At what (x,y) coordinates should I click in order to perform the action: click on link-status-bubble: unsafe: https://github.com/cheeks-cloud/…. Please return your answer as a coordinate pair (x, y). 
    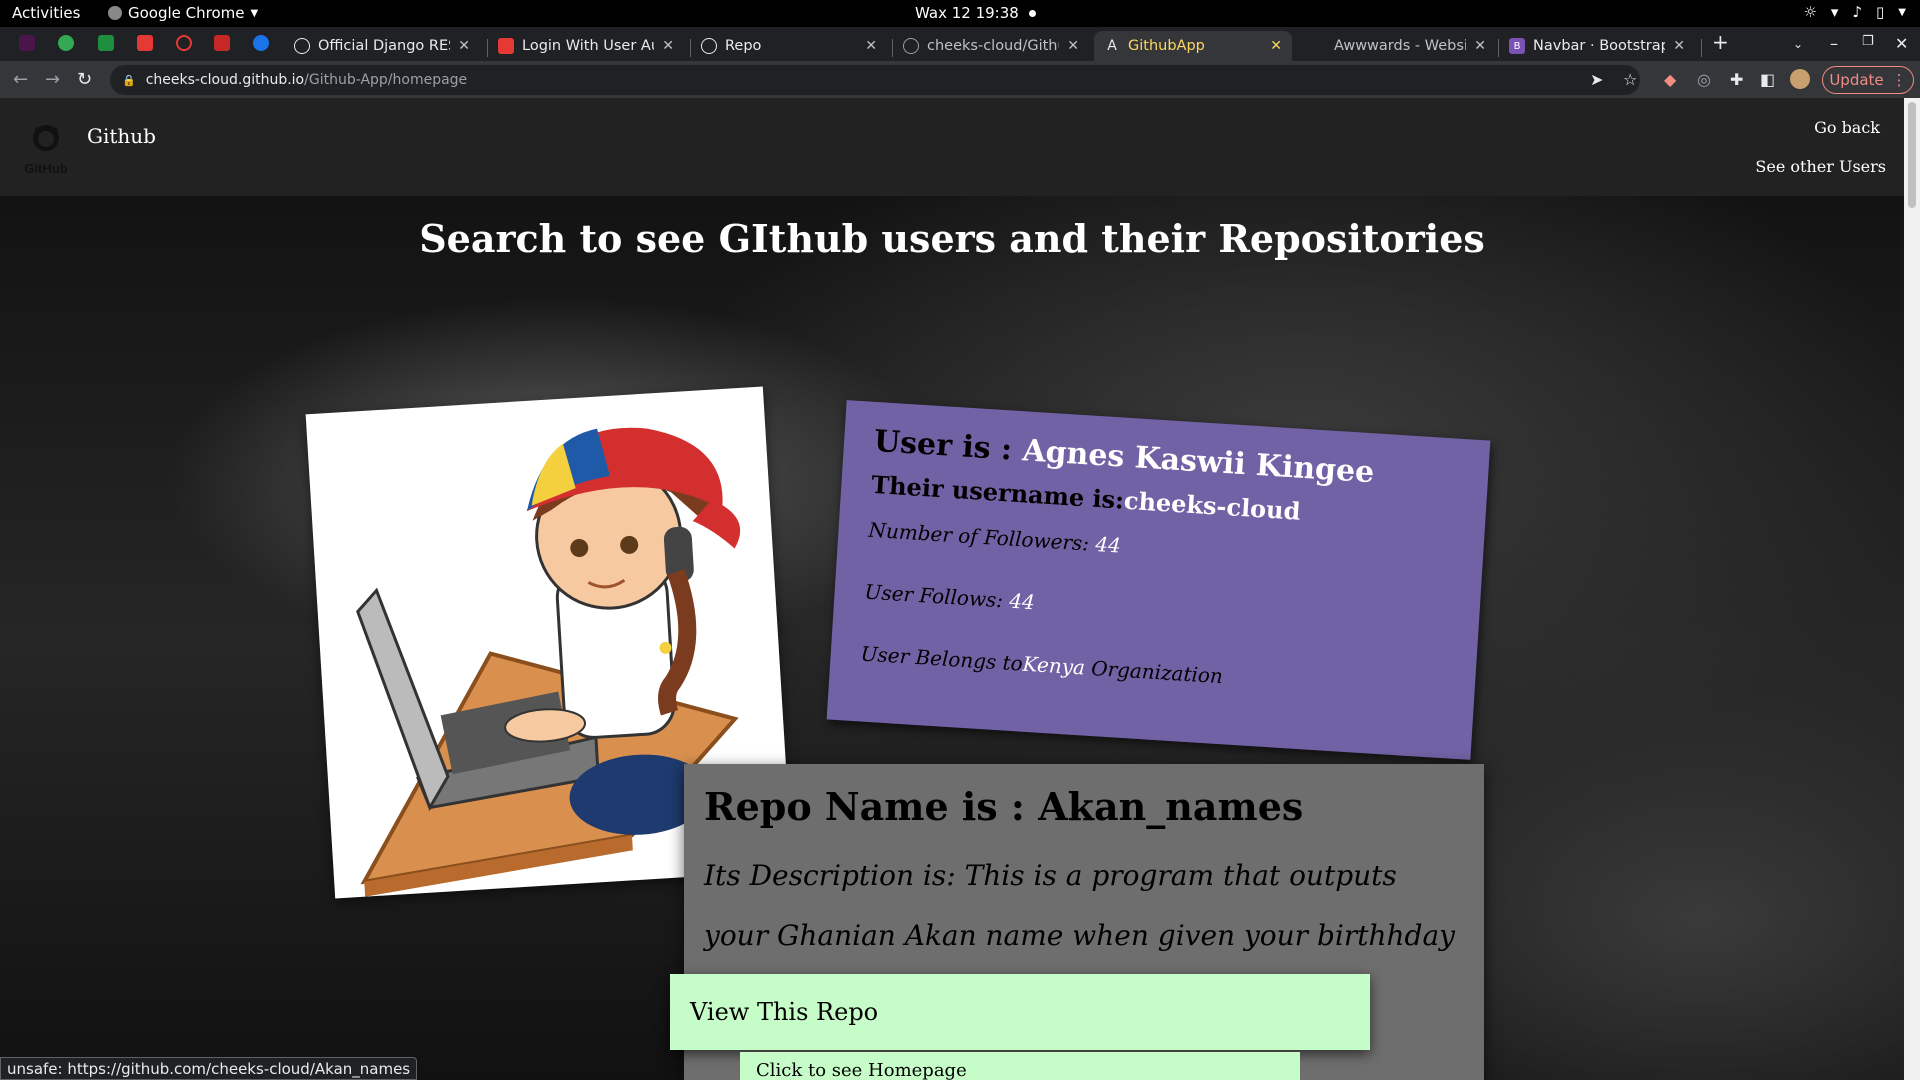
    Looking at the image, I should click on (209, 1068).